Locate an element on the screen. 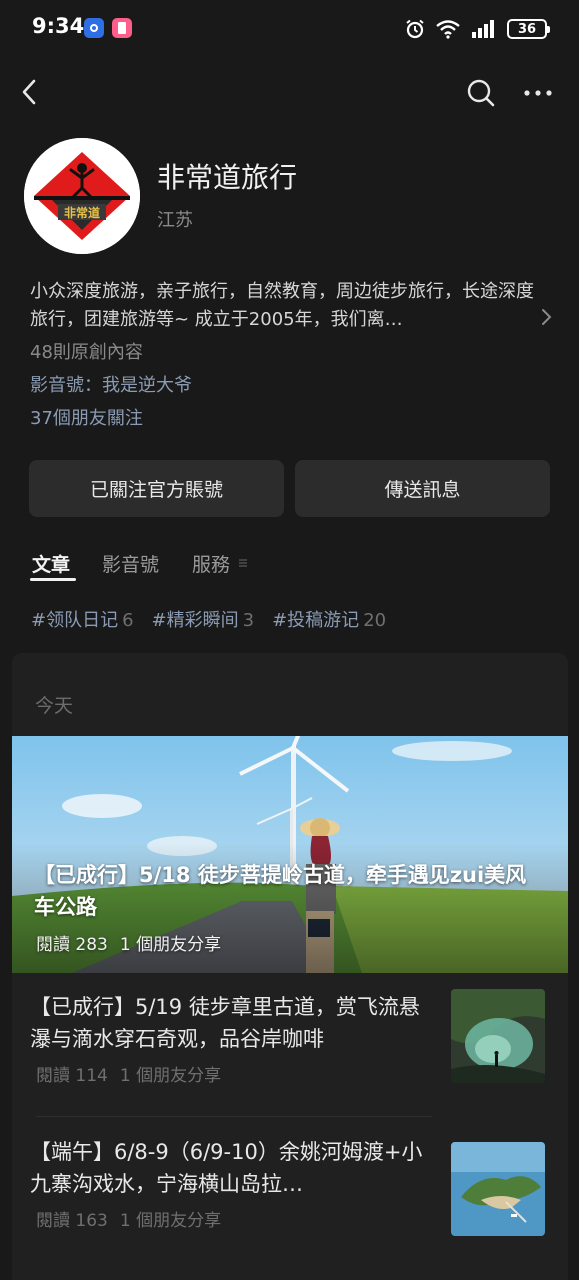 This screenshot has height=1280, width=579. tag-count: 3 is located at coordinates (248, 620).